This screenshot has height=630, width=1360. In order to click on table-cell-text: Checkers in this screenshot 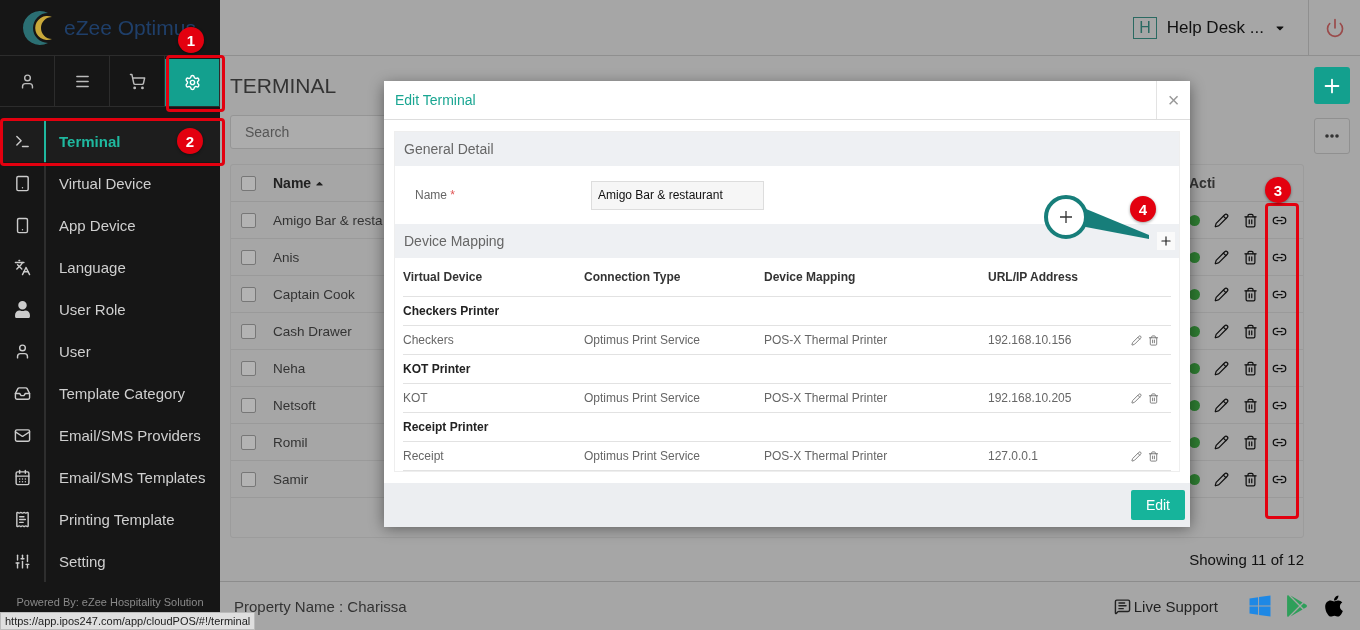, I will do `click(429, 340)`.